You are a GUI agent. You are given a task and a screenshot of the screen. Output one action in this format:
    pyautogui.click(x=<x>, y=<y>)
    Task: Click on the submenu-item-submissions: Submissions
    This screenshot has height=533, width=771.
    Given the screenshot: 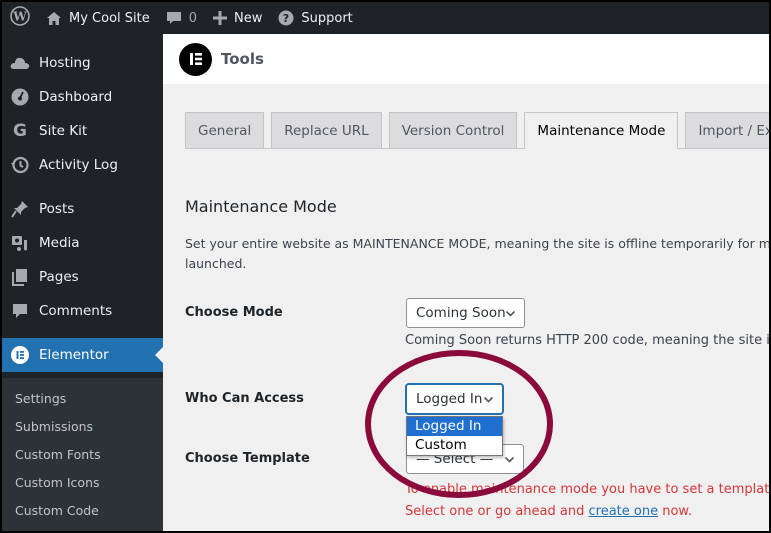 What is the action you would take?
    pyautogui.click(x=82, y=426)
    